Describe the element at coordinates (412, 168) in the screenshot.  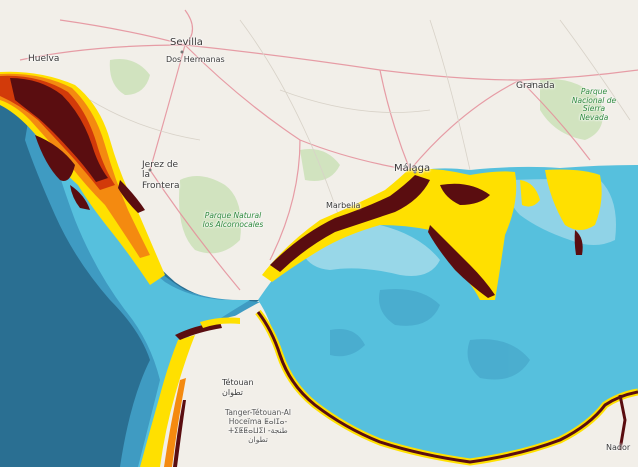
I see `label-malaga: Málaga` at that location.